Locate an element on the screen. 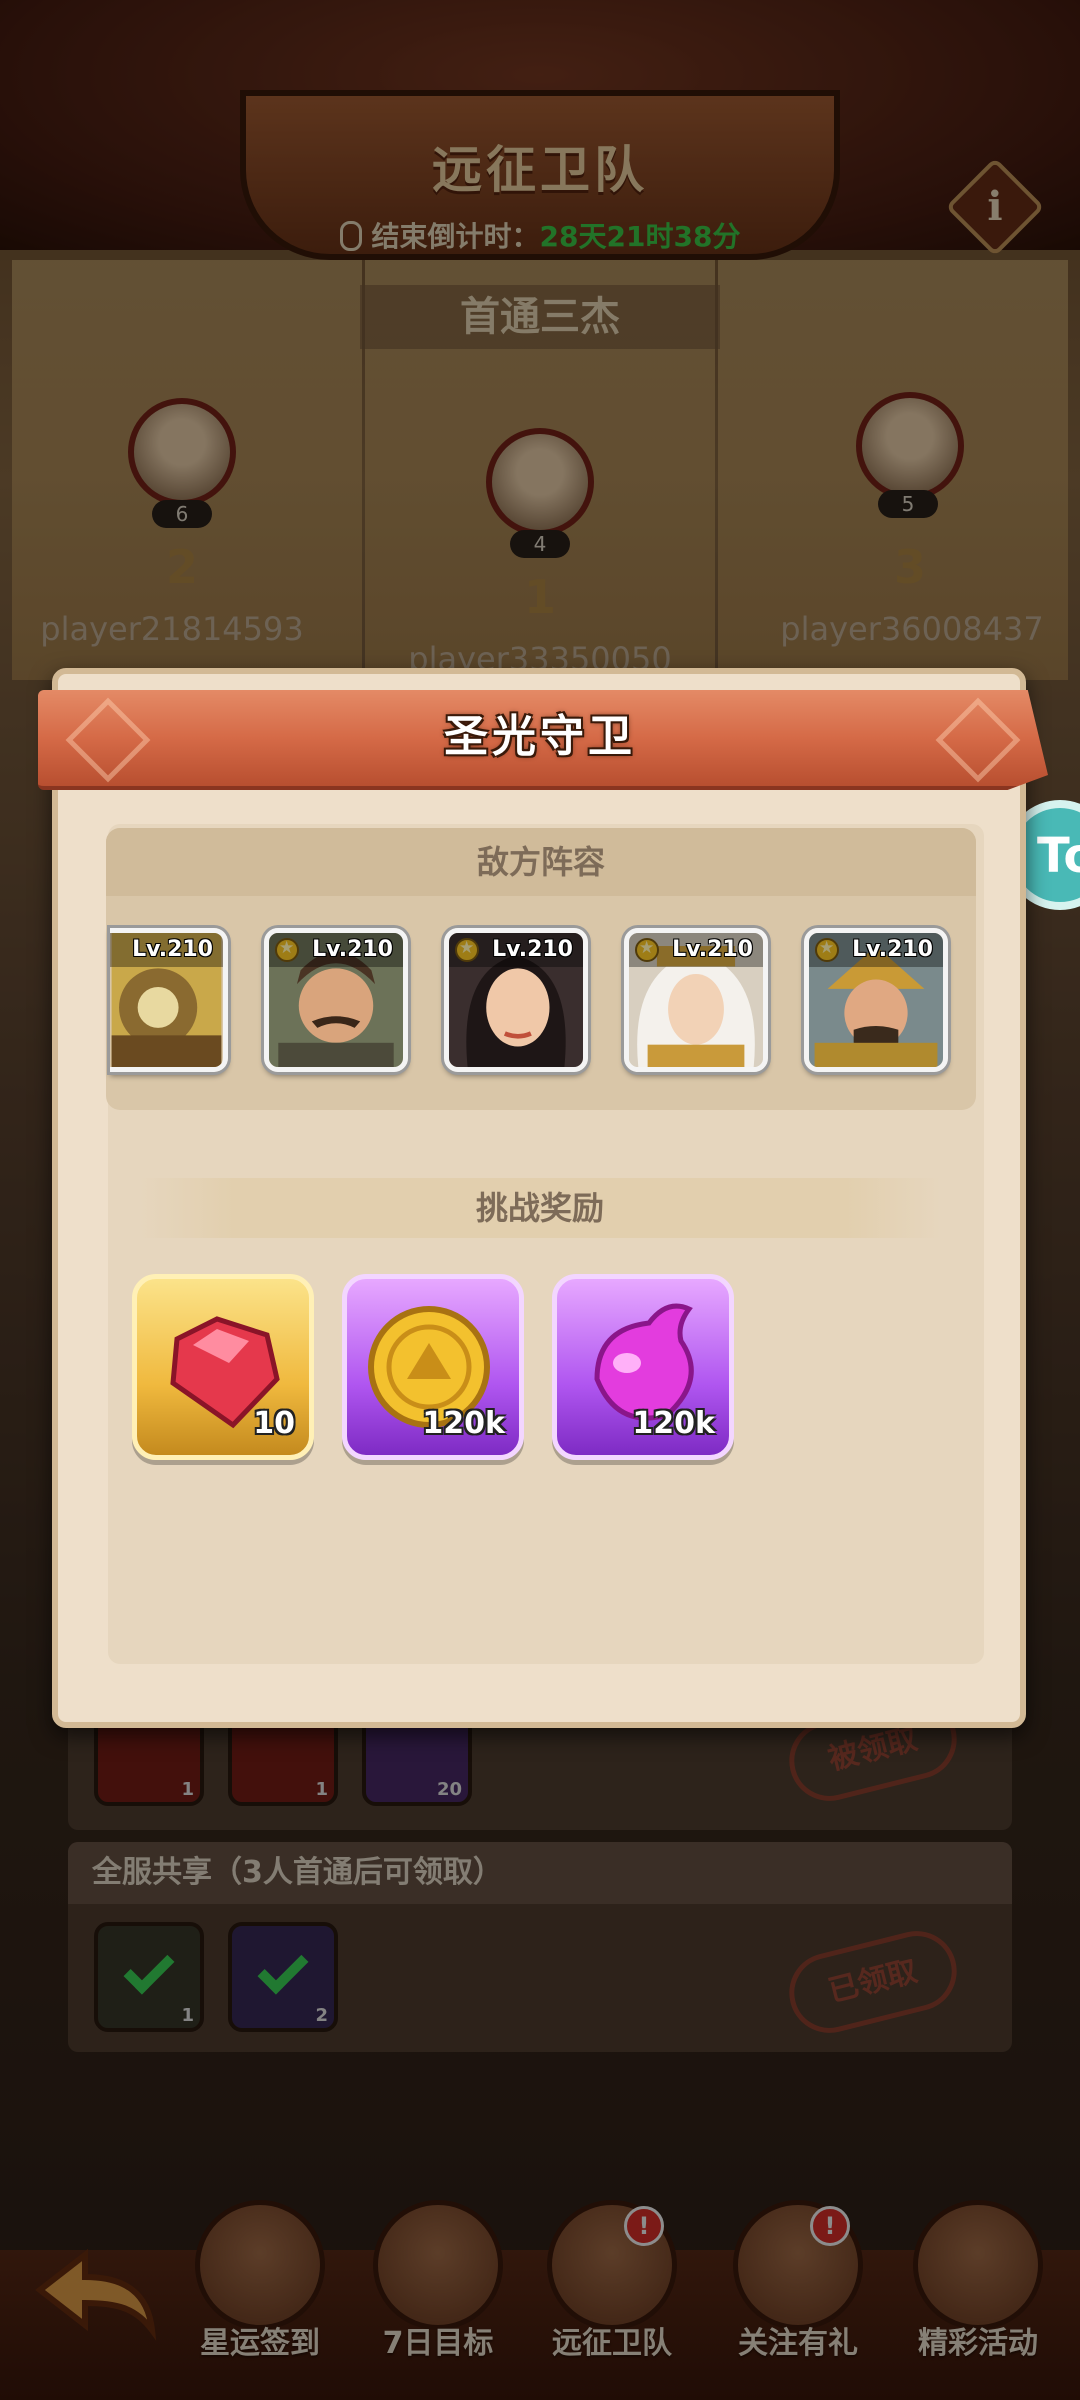 This screenshot has width=1080, height=2400. enemy-section-title: 敌方阵容 is located at coordinates (541, 862).